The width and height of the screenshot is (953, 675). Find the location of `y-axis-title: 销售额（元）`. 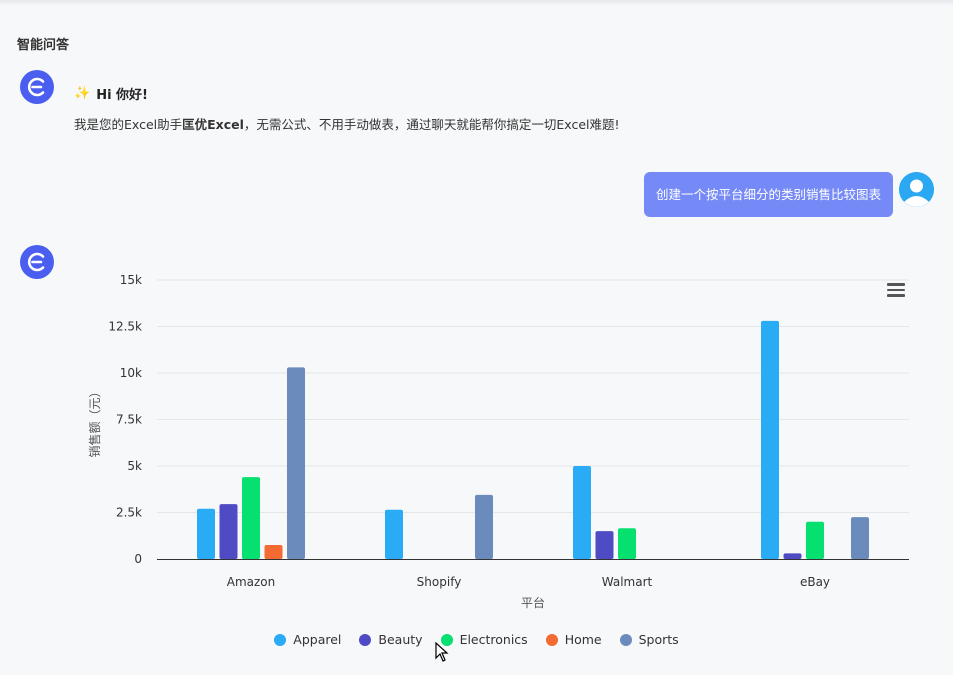

y-axis-title: 销售额（元） is located at coordinates (94, 421).